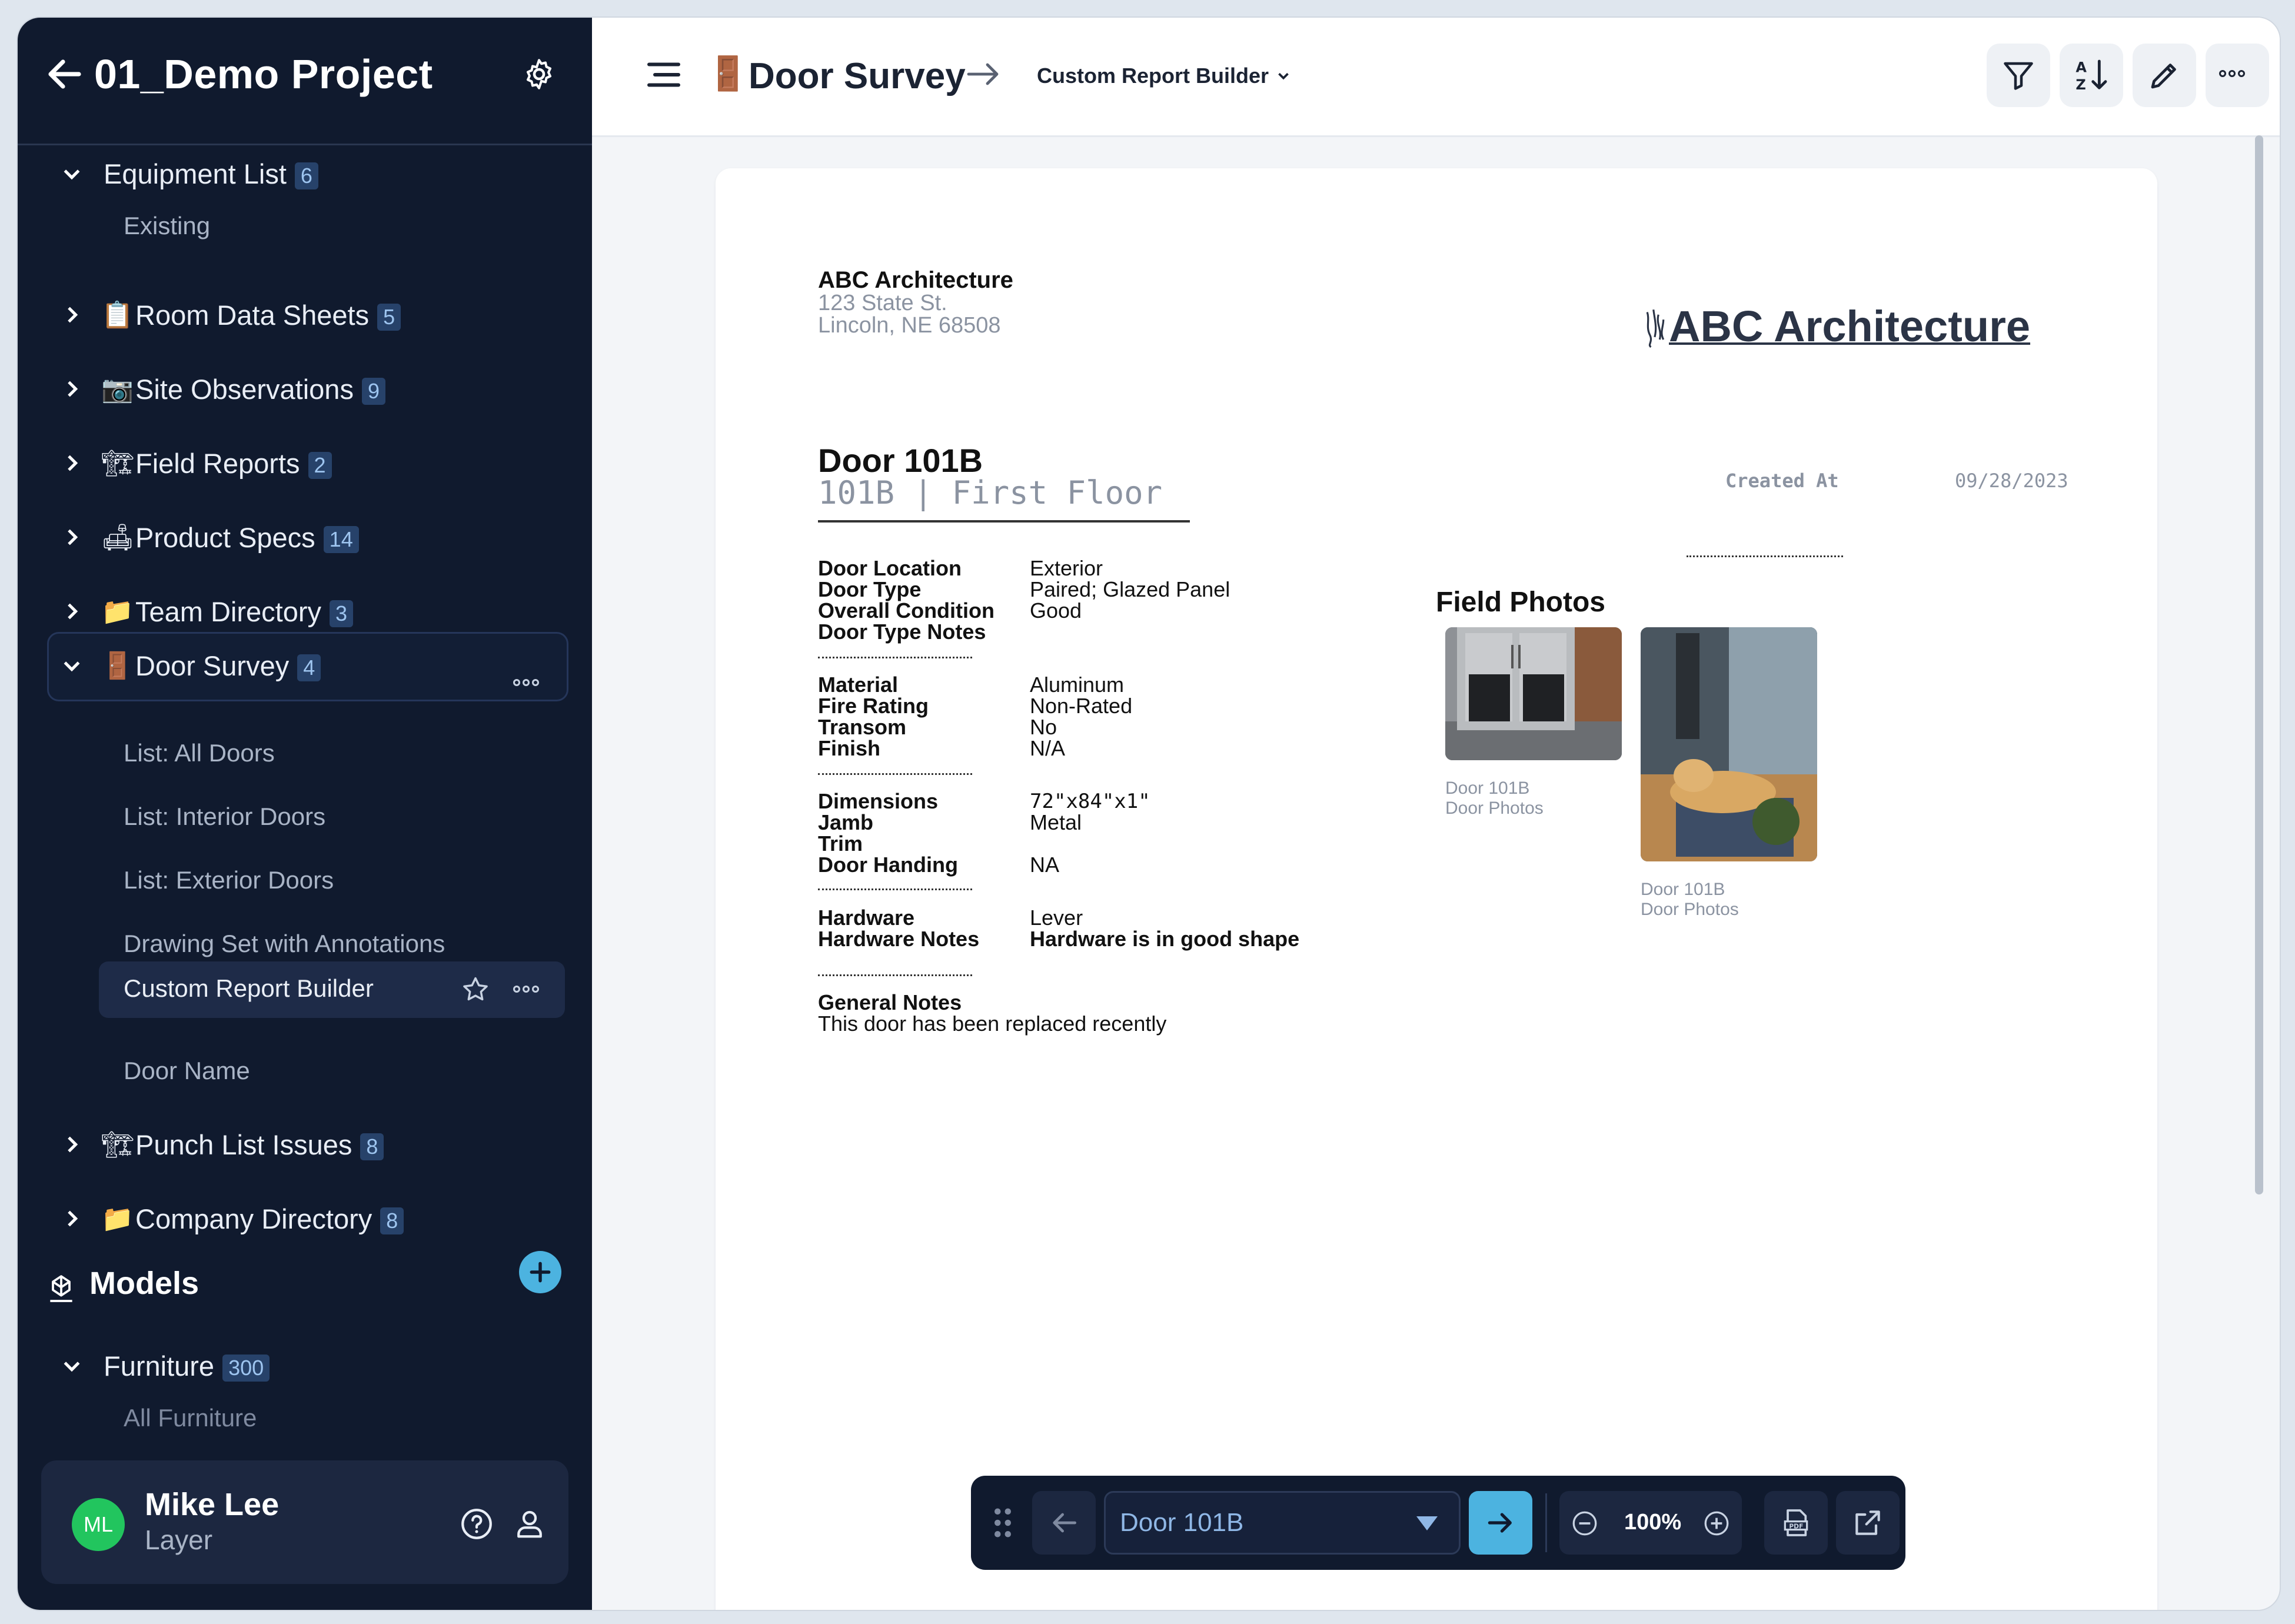 This screenshot has width=2295, height=1624. I want to click on previous-record-button, so click(1064, 1523).